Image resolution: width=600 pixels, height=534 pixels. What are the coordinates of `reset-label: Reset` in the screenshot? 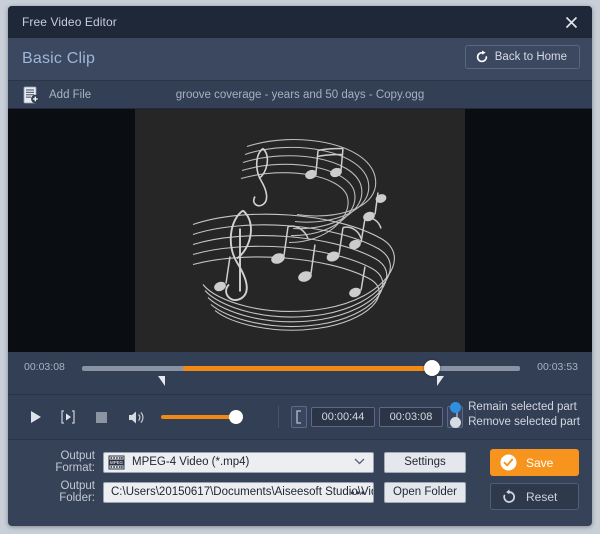 It's located at (542, 496).